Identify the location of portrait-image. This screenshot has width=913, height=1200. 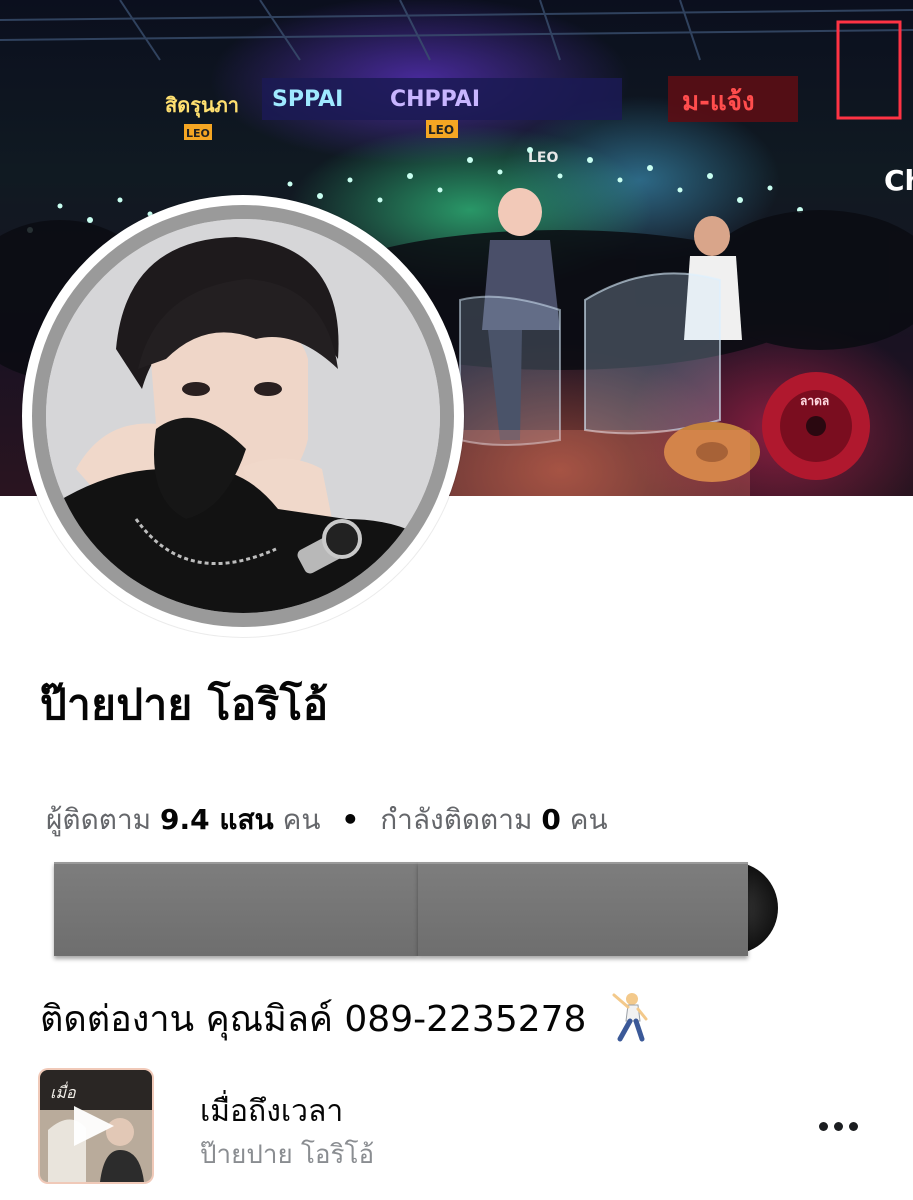
(243, 416).